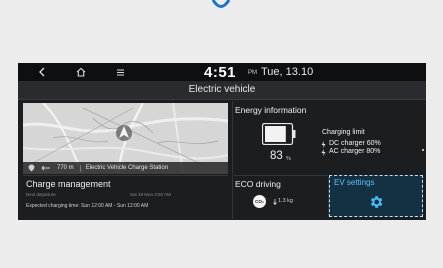 The width and height of the screenshot is (443, 268). I want to click on strip-separator, so click(80, 168).